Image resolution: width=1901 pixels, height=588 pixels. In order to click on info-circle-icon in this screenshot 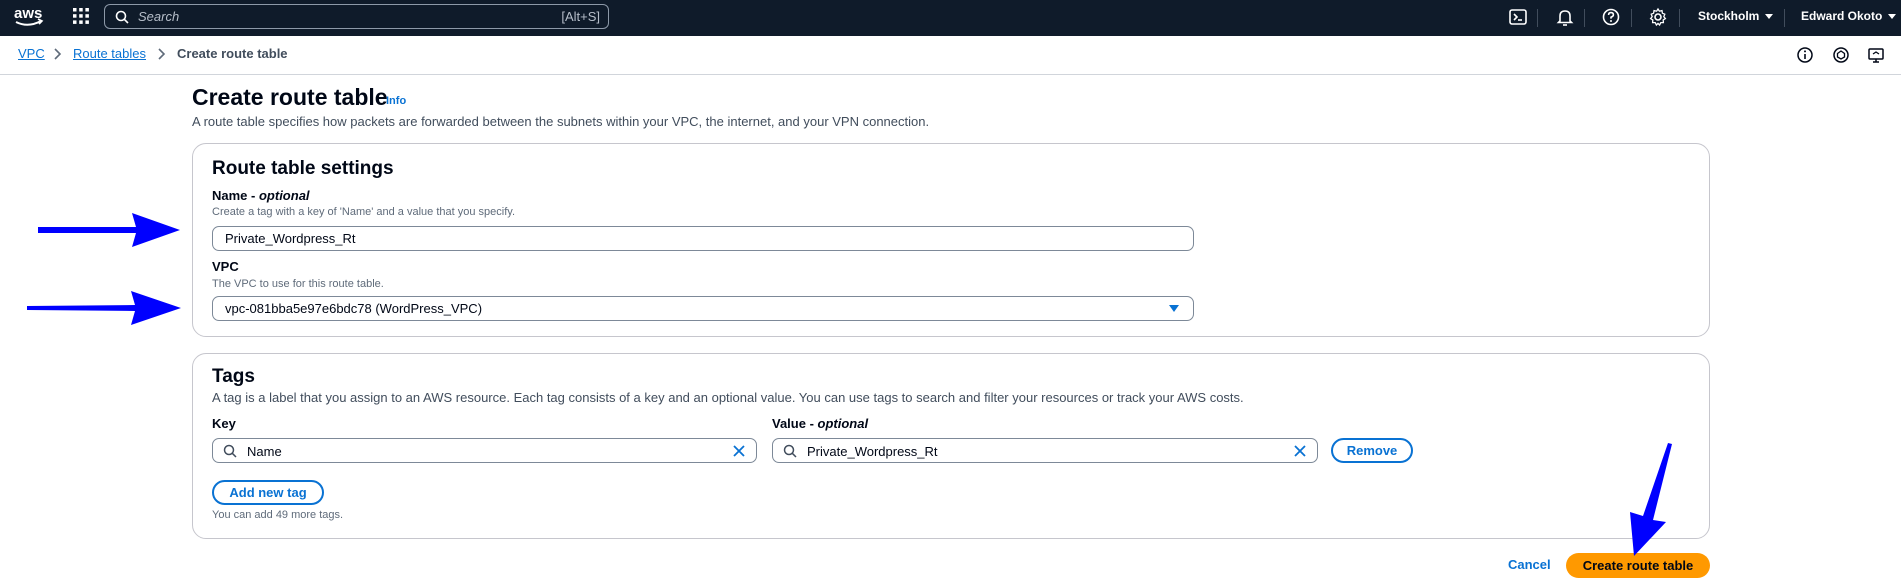, I will do `click(1805, 55)`.